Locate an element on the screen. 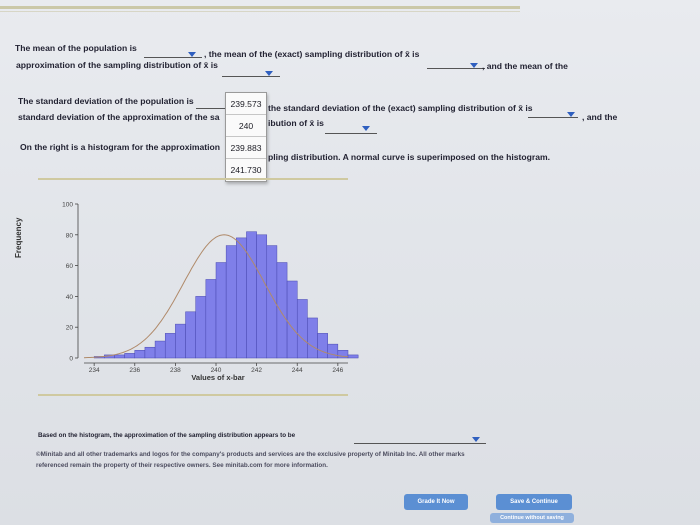 The image size is (700, 525). y-axis-label: Frequency is located at coordinates (18, 237).